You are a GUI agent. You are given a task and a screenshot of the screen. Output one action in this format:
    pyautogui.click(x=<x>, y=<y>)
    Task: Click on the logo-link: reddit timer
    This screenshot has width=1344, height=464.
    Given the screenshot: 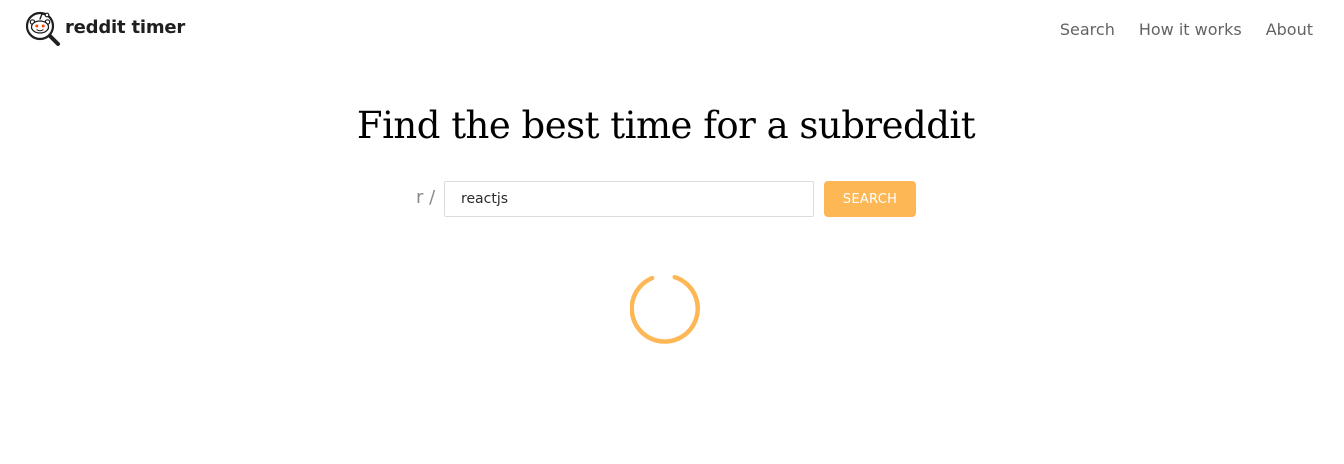 What is the action you would take?
    pyautogui.click(x=104, y=29)
    